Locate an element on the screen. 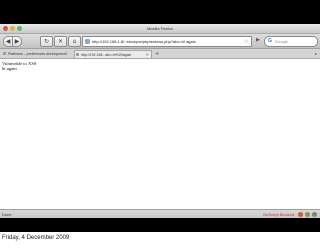  tab-list-icon: ▸ is located at coordinates (316, 54).